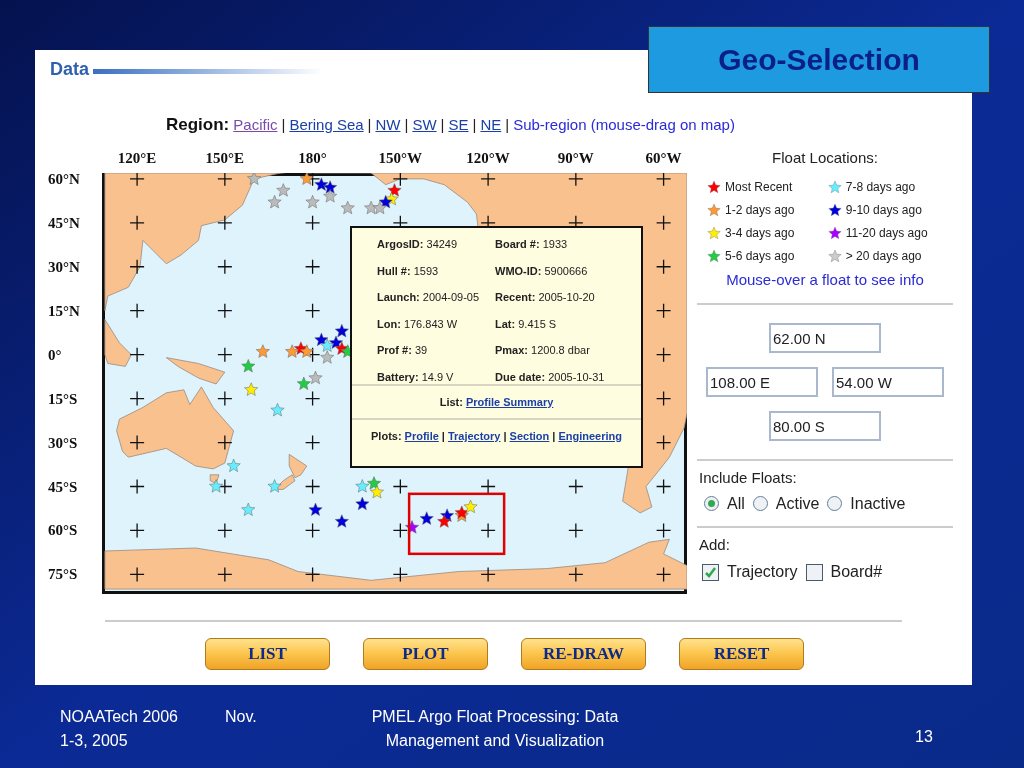 The width and height of the screenshot is (1024, 768). What do you see at coordinates (590, 436) in the screenshot?
I see `plots-link: Engineering` at bounding box center [590, 436].